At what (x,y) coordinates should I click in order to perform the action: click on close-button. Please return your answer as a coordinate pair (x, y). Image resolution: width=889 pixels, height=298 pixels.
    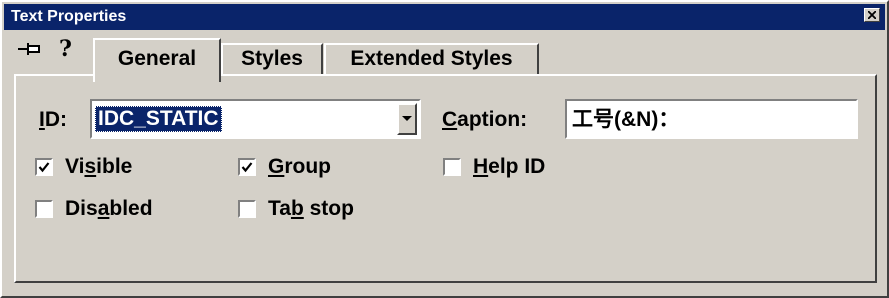
    Looking at the image, I should click on (872, 15).